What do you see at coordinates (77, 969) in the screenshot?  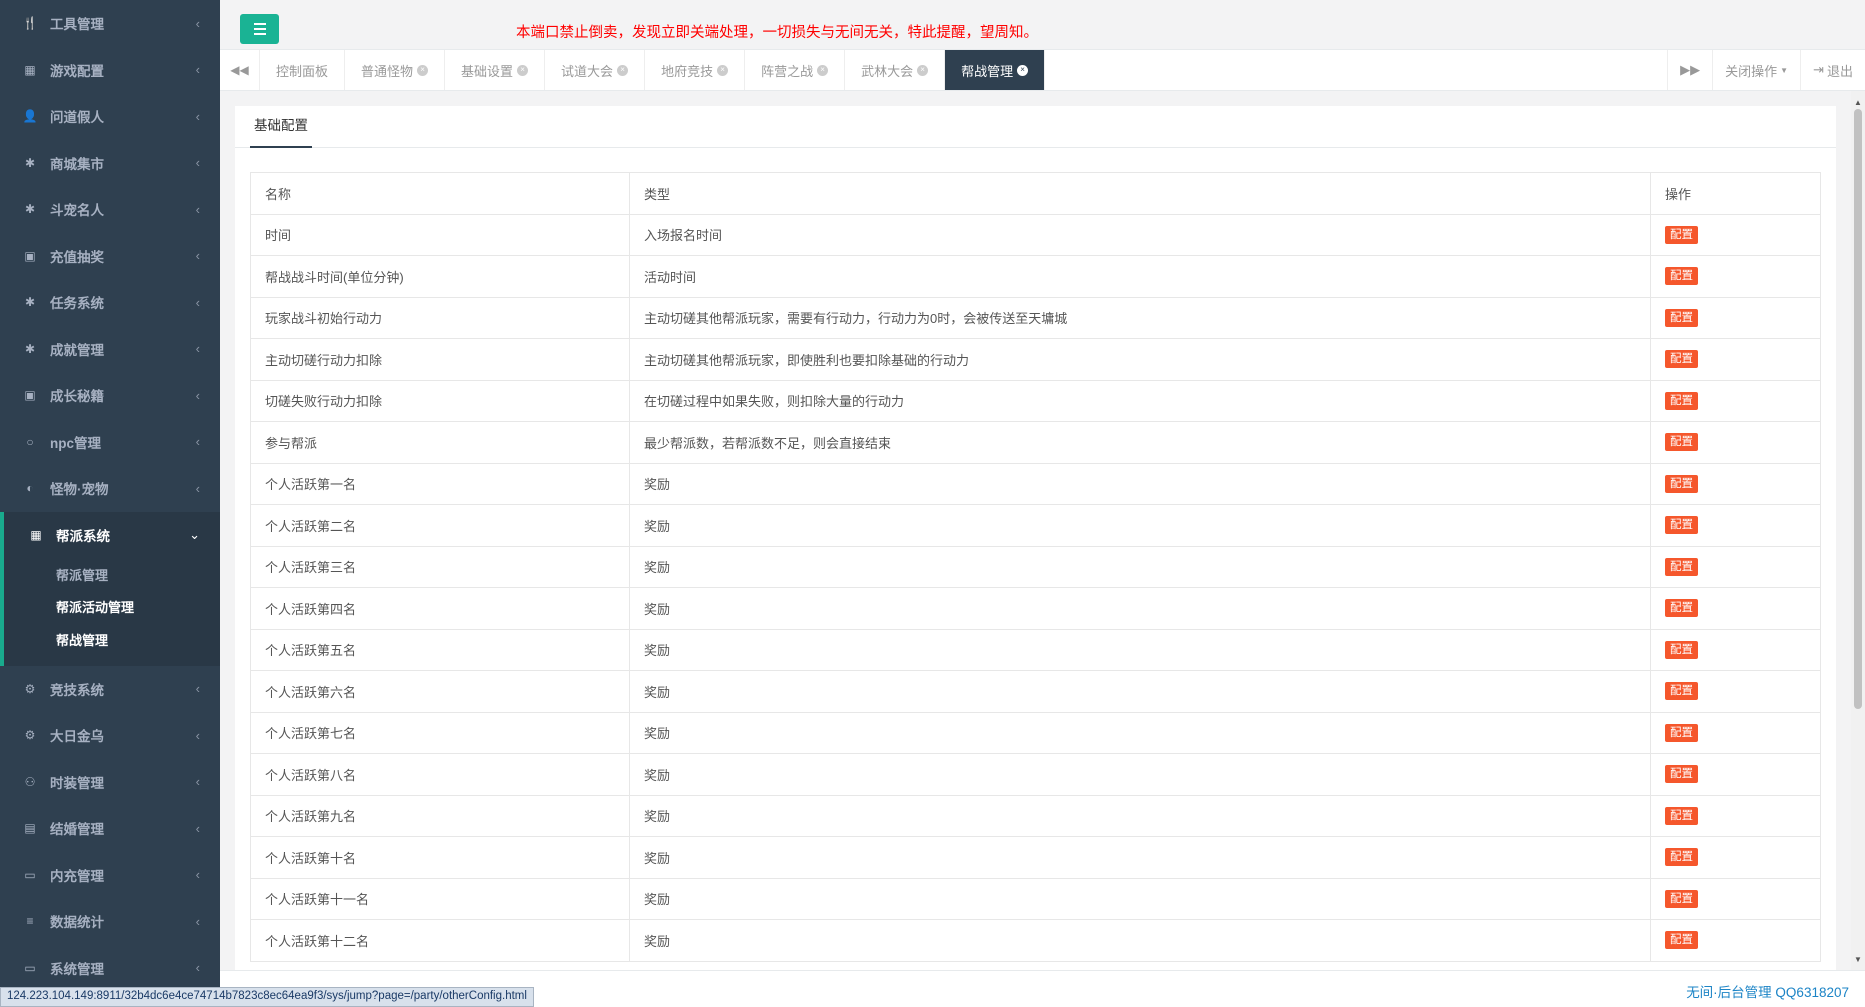 I see `sidebar-item-label: 系统管理` at bounding box center [77, 969].